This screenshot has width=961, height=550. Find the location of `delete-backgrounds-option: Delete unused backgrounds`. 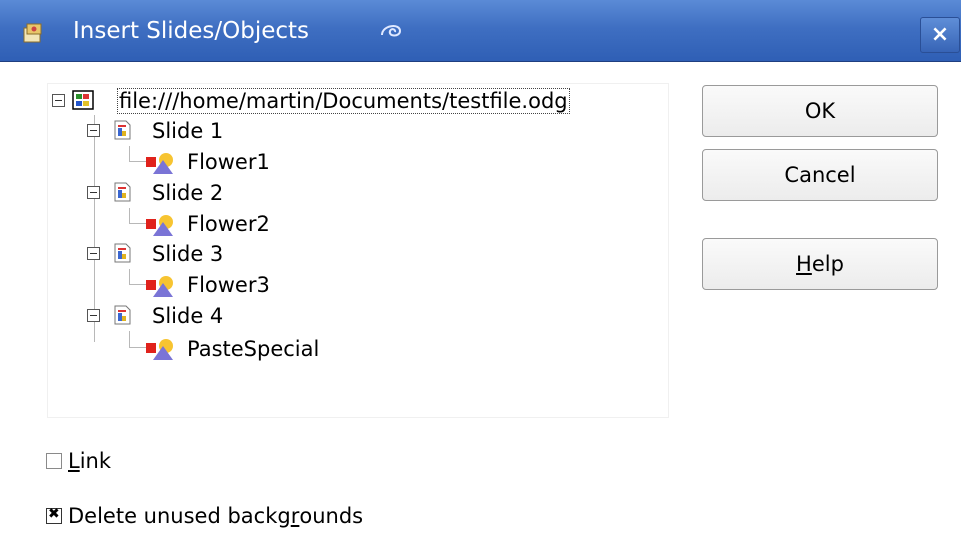

delete-backgrounds-option: Delete unused backgrounds is located at coordinates (204, 516).